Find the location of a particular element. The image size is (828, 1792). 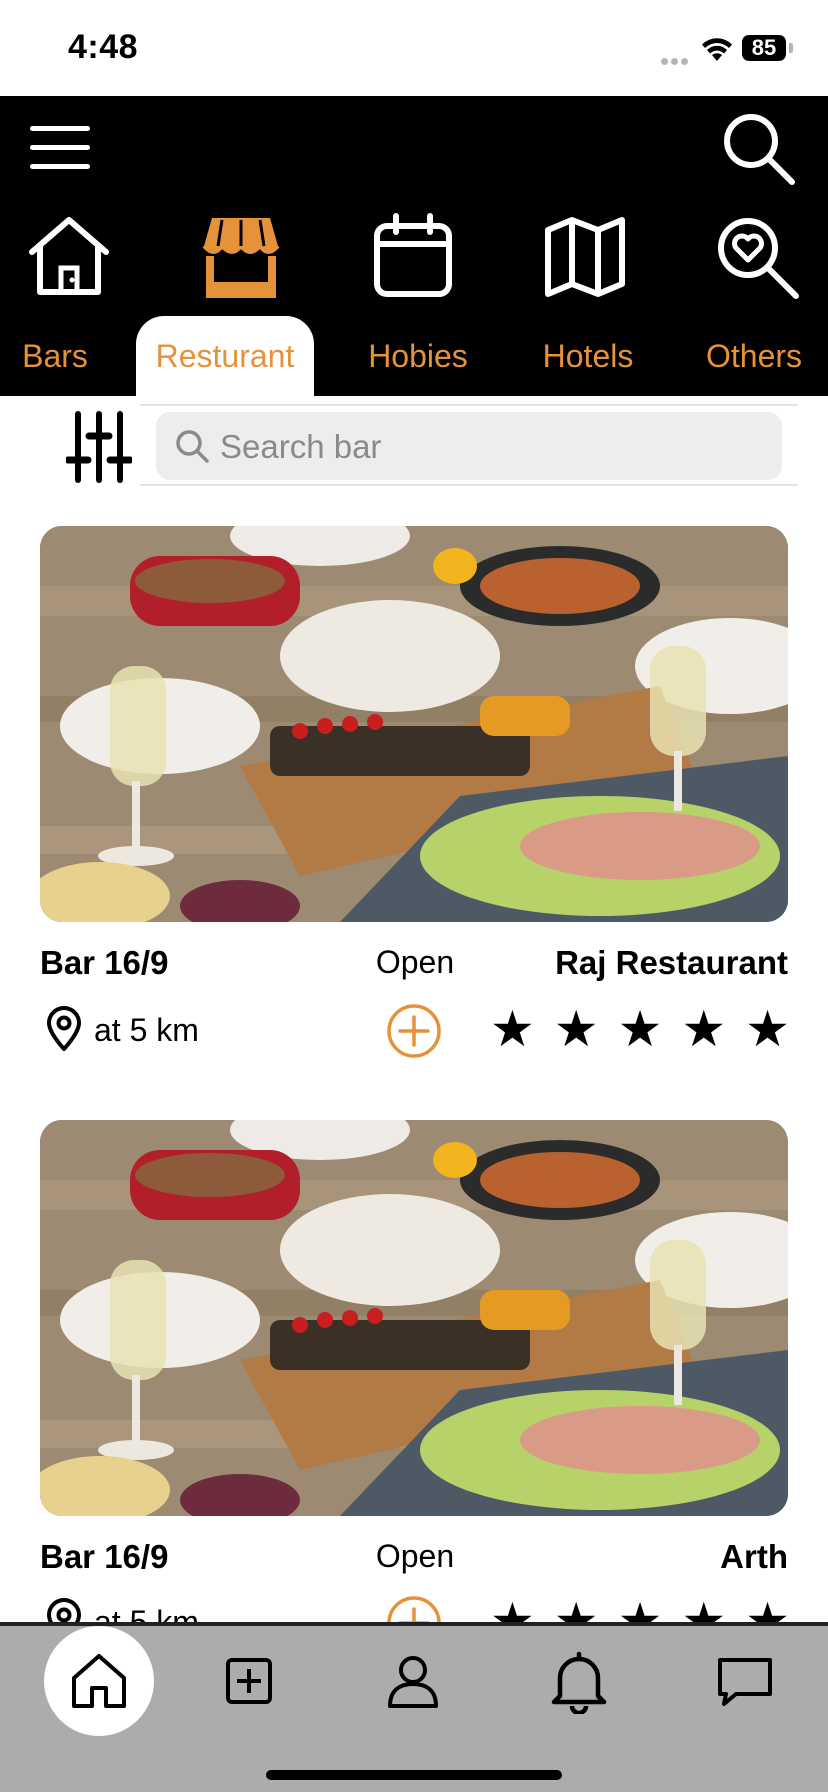

profile-icon is located at coordinates (413, 1681).